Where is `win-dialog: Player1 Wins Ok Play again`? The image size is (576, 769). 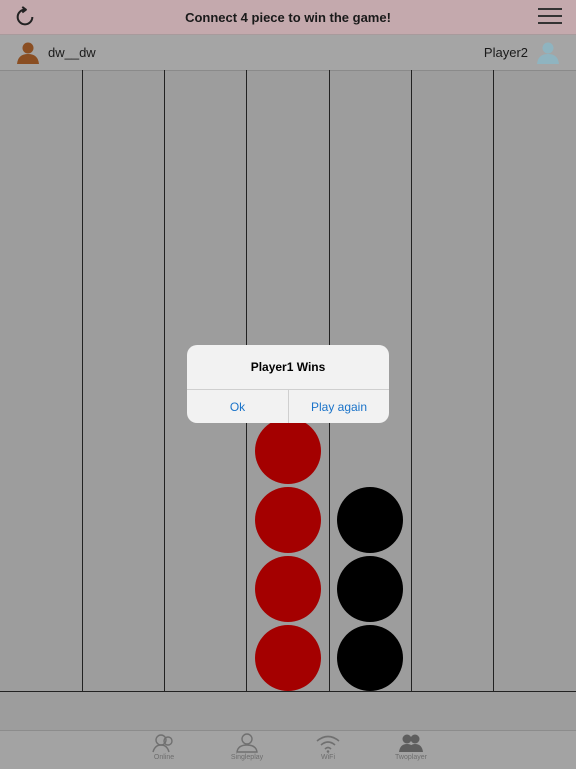 win-dialog: Player1 Wins Ok Play again is located at coordinates (288, 384).